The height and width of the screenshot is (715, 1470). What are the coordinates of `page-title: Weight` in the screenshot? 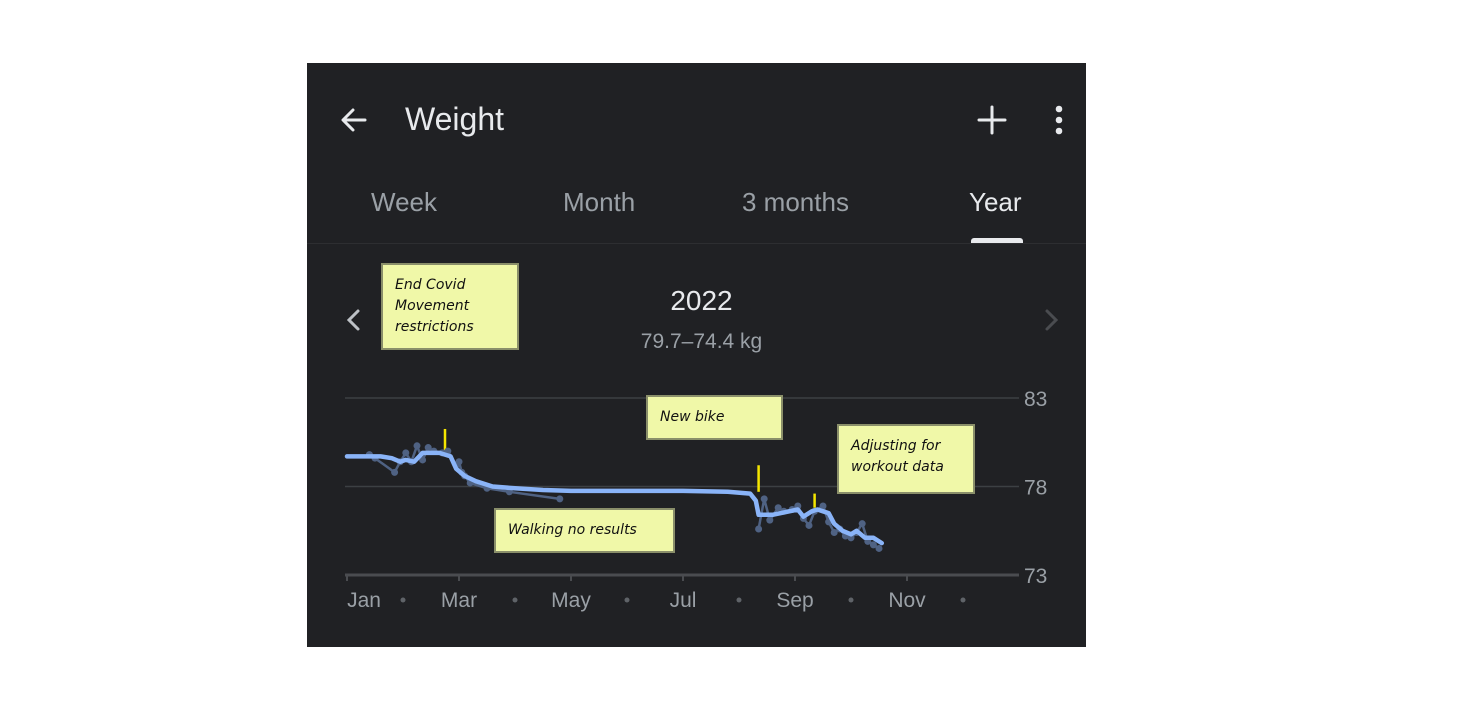 It's located at (455, 119).